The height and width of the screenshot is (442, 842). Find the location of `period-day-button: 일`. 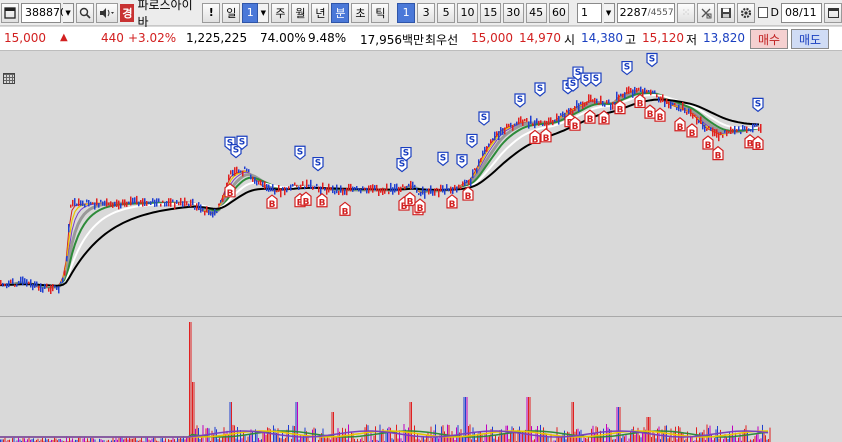

period-day-button: 일 is located at coordinates (231, 12).